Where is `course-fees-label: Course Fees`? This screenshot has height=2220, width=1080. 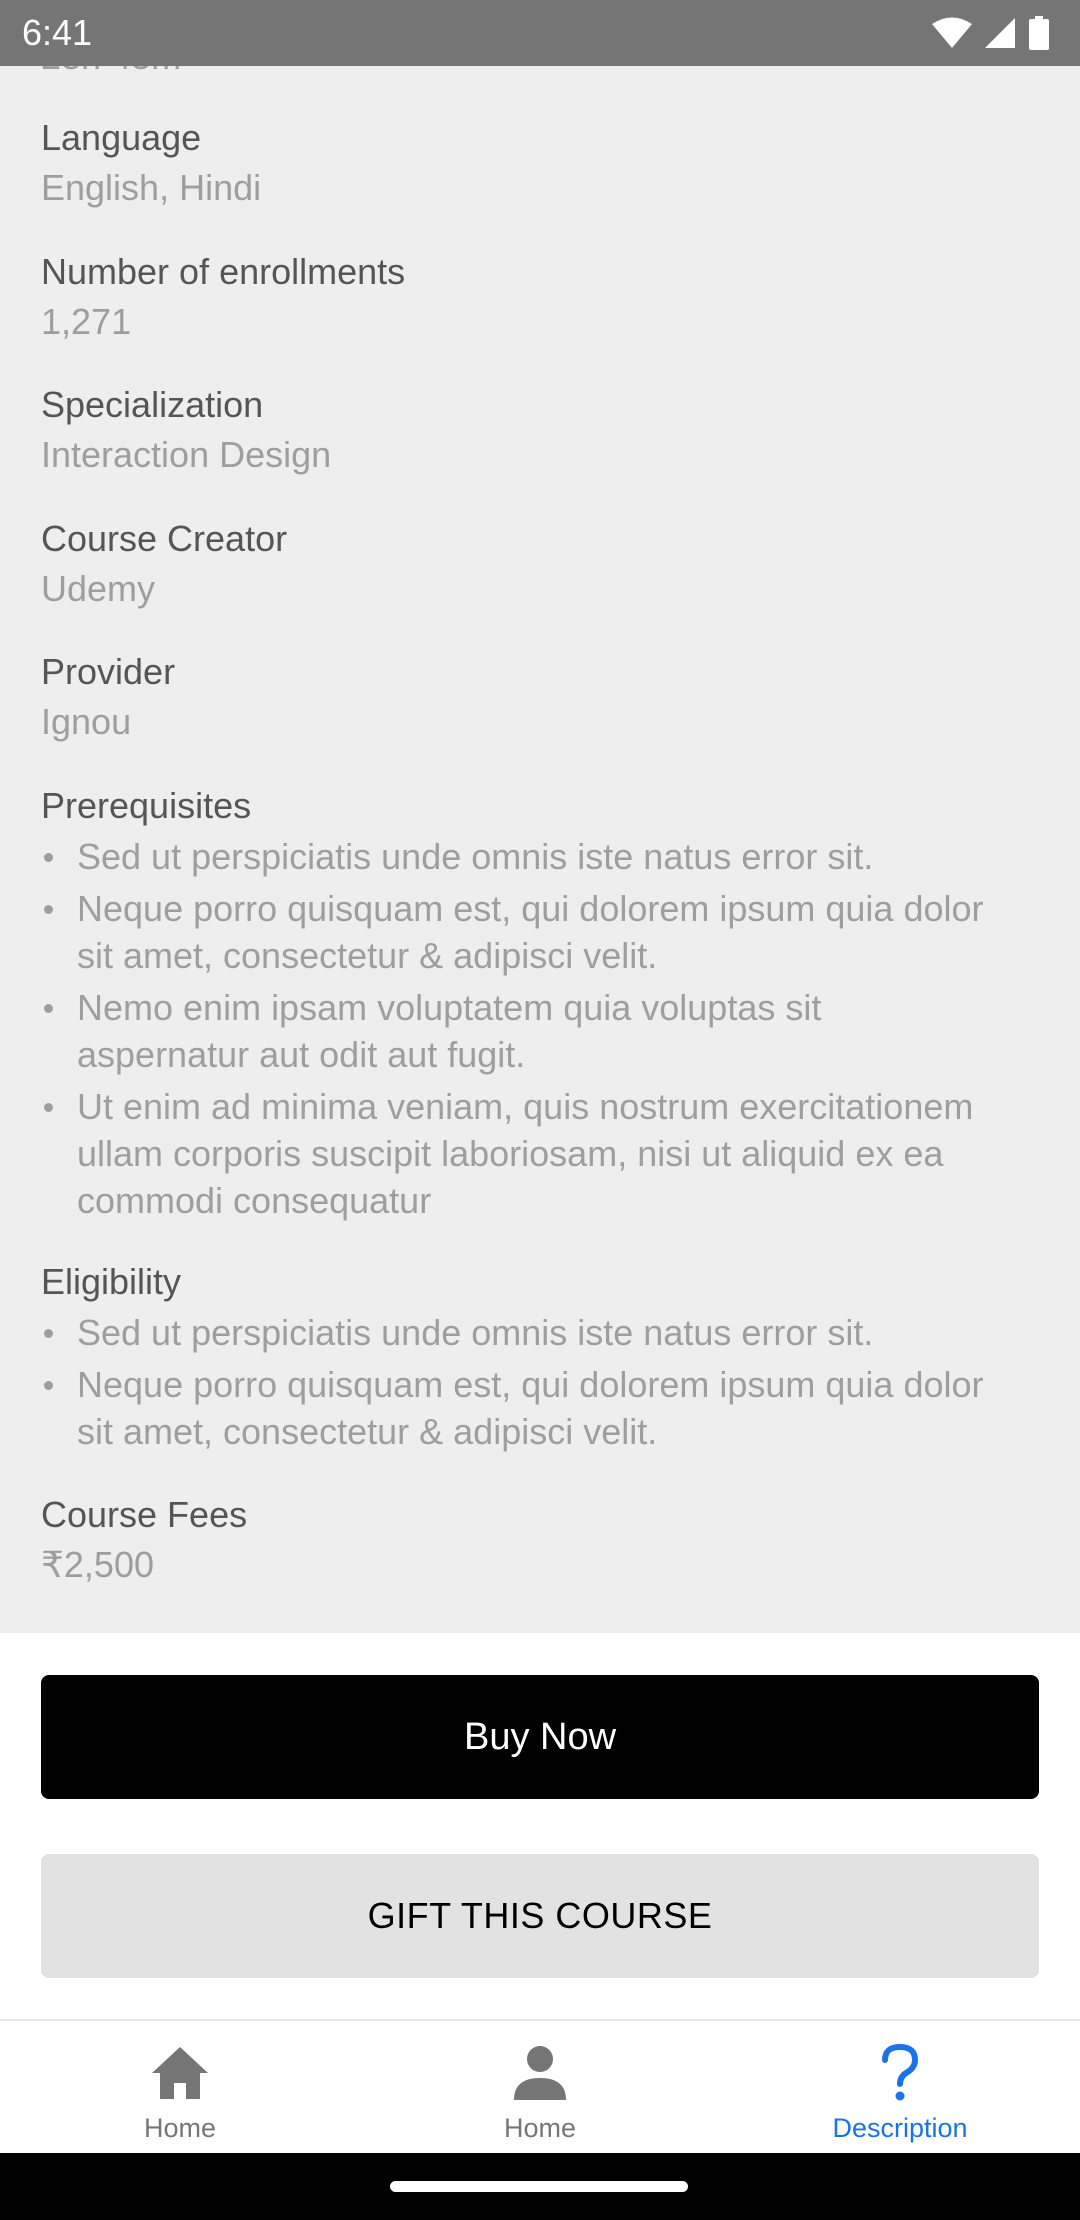 course-fees-label: Course Fees is located at coordinates (144, 1514).